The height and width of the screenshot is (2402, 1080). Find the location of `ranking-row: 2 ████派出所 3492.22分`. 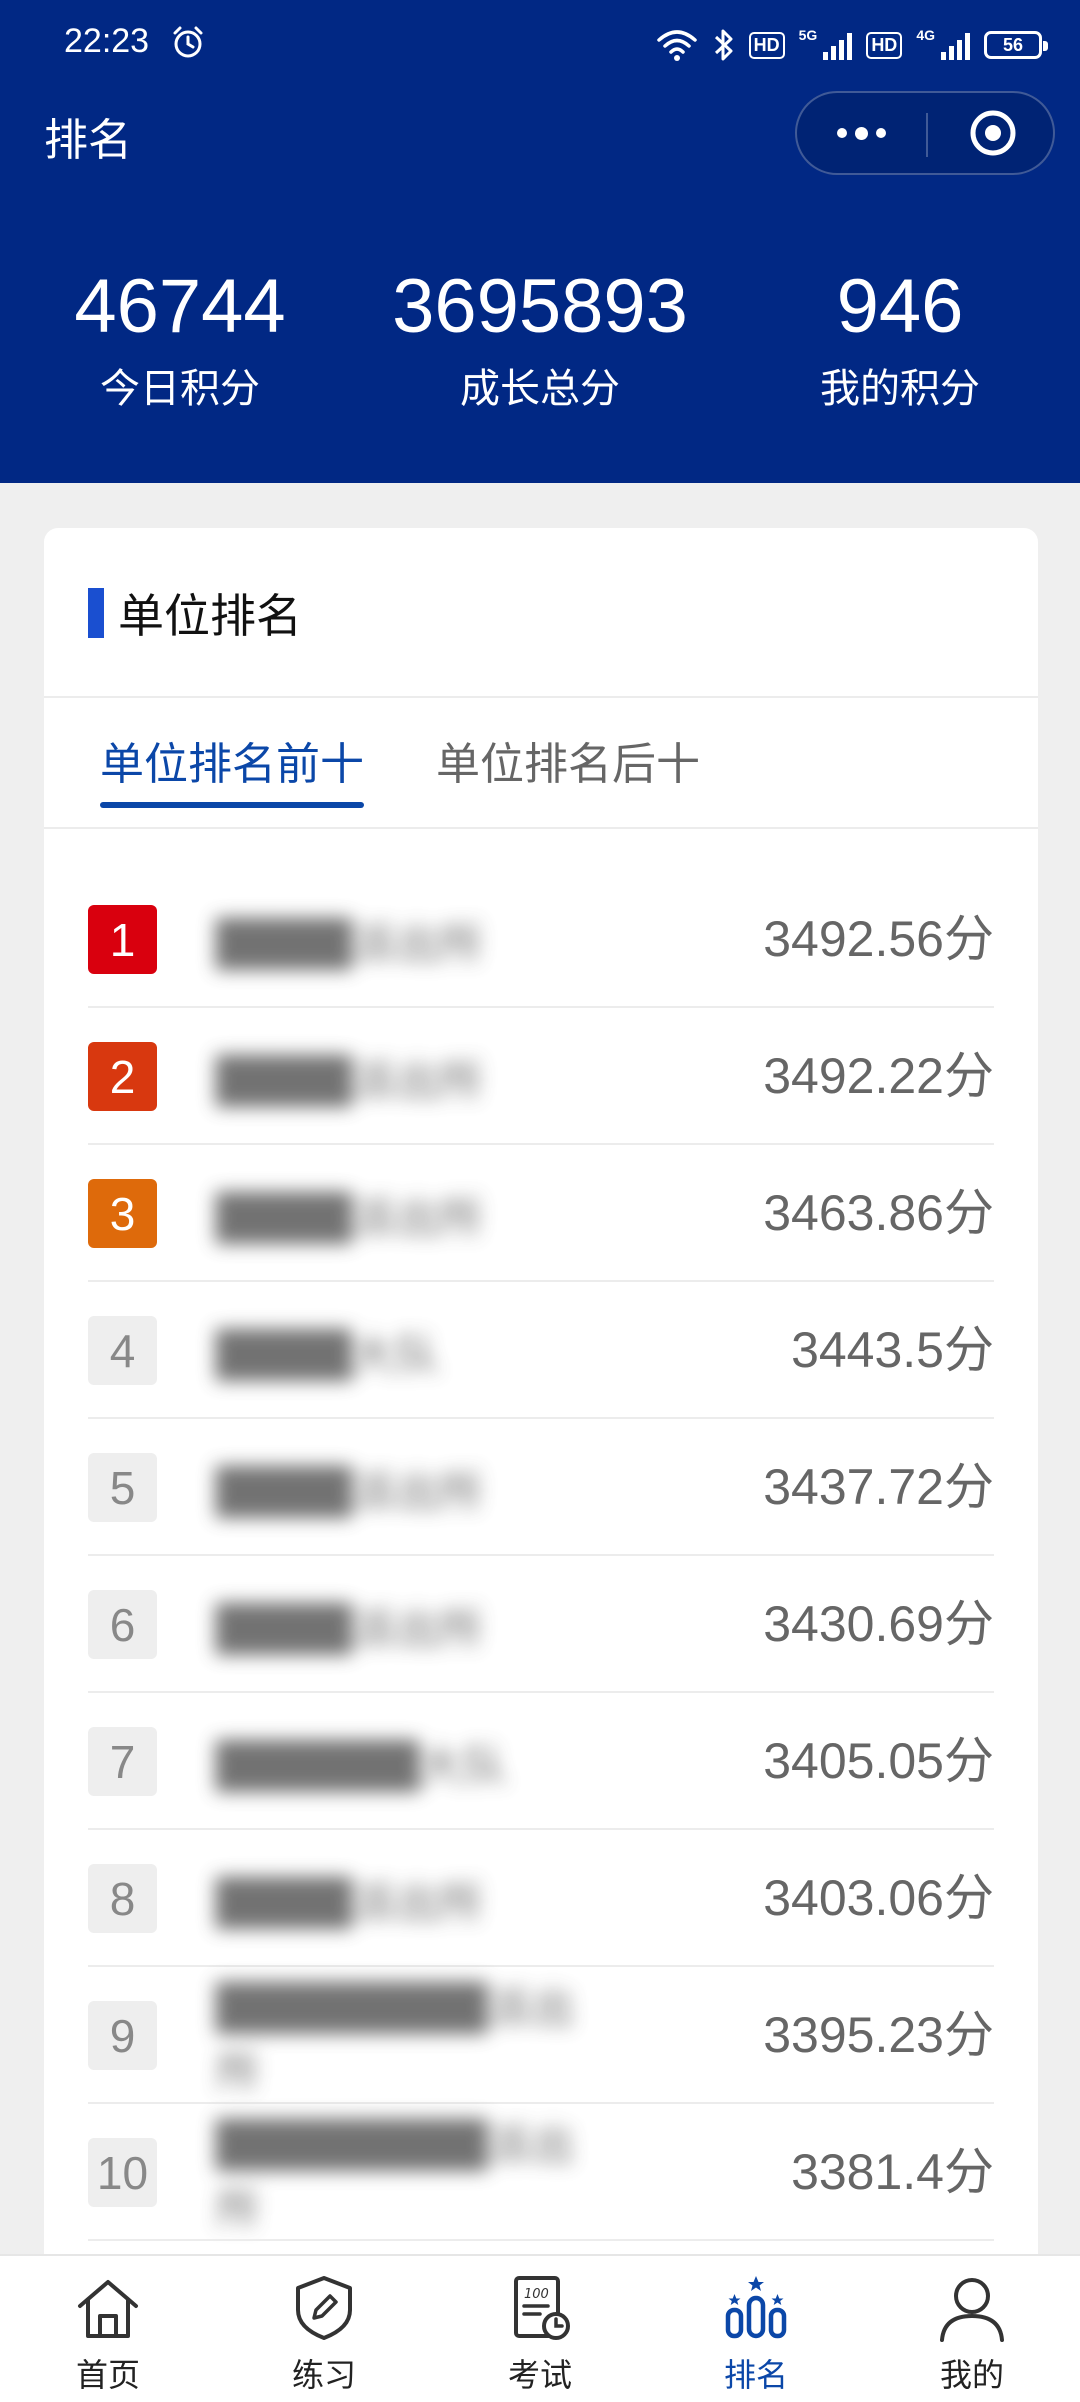

ranking-row: 2 ████派出所 3492.22分 is located at coordinates (541, 1076).